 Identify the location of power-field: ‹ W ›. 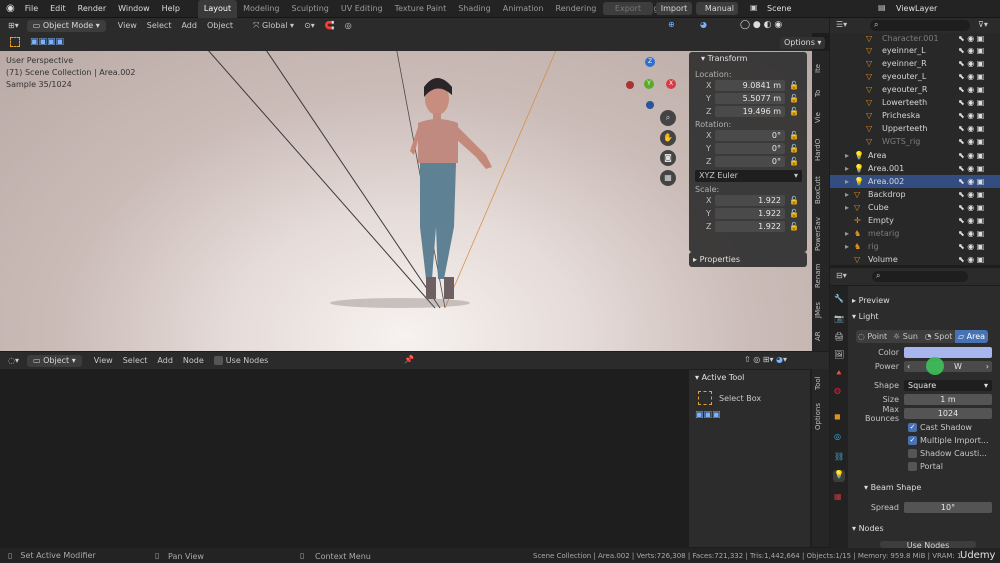
(948, 366).